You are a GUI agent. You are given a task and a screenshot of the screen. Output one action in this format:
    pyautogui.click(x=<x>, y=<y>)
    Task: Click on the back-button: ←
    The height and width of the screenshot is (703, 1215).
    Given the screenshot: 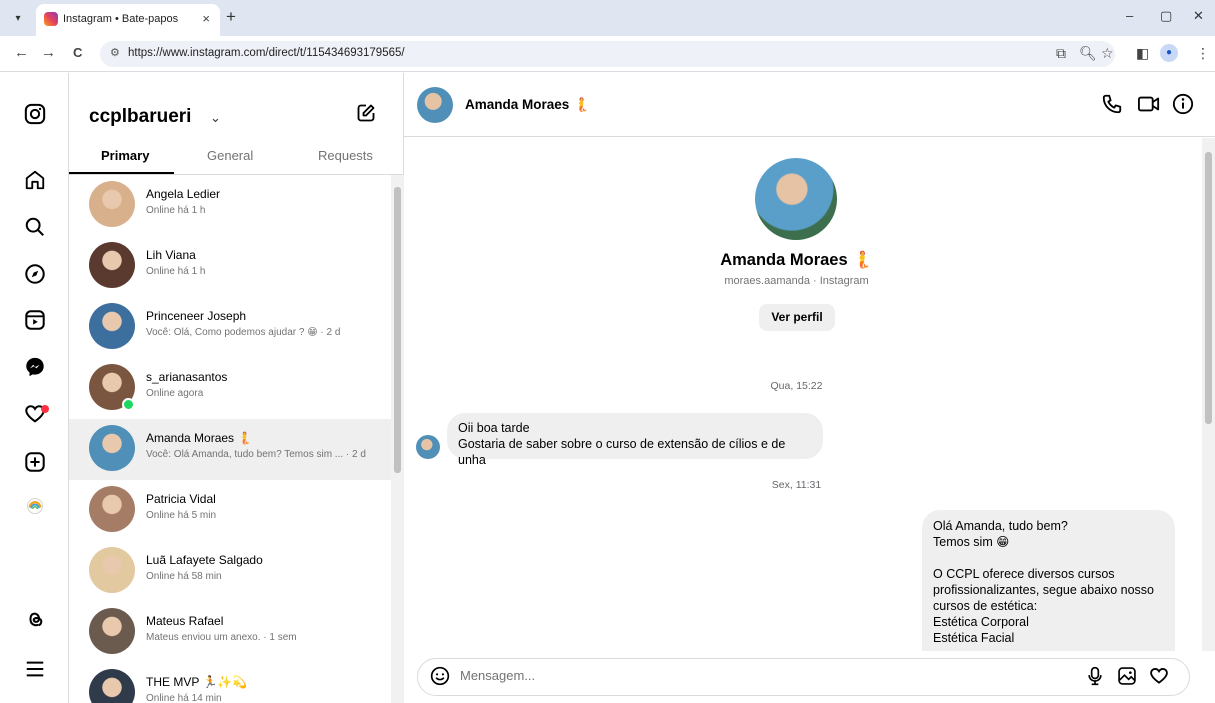 What is the action you would take?
    pyautogui.click(x=21, y=52)
    